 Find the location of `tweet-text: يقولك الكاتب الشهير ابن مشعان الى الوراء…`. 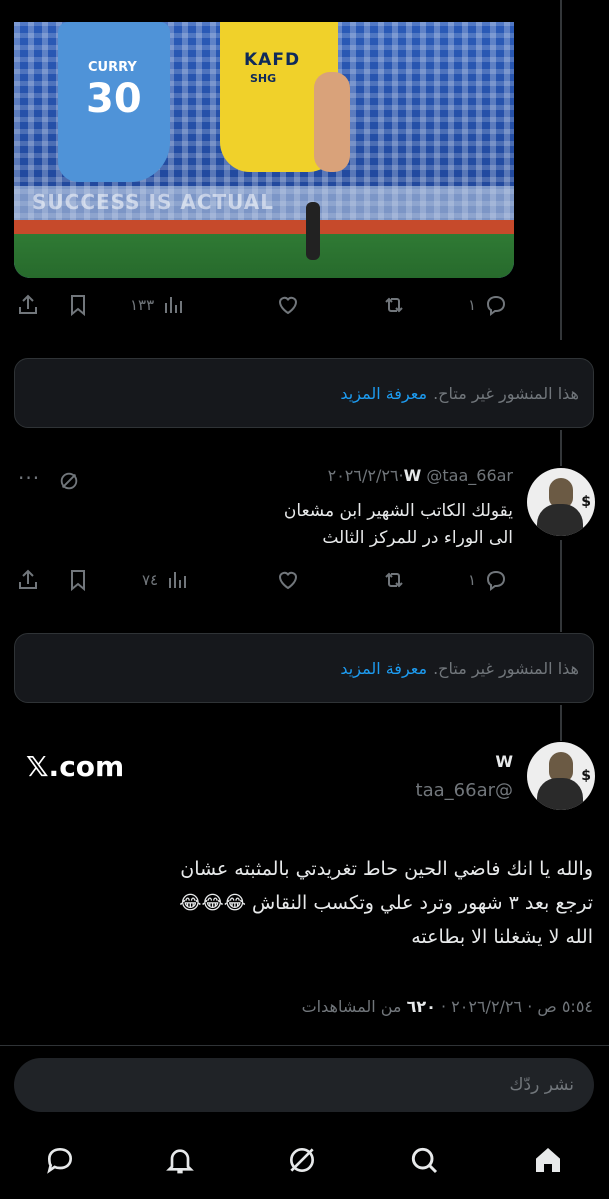

tweet-text: يقولك الكاتب الشهير ابن مشعان الى الوراء… is located at coordinates (303, 525).